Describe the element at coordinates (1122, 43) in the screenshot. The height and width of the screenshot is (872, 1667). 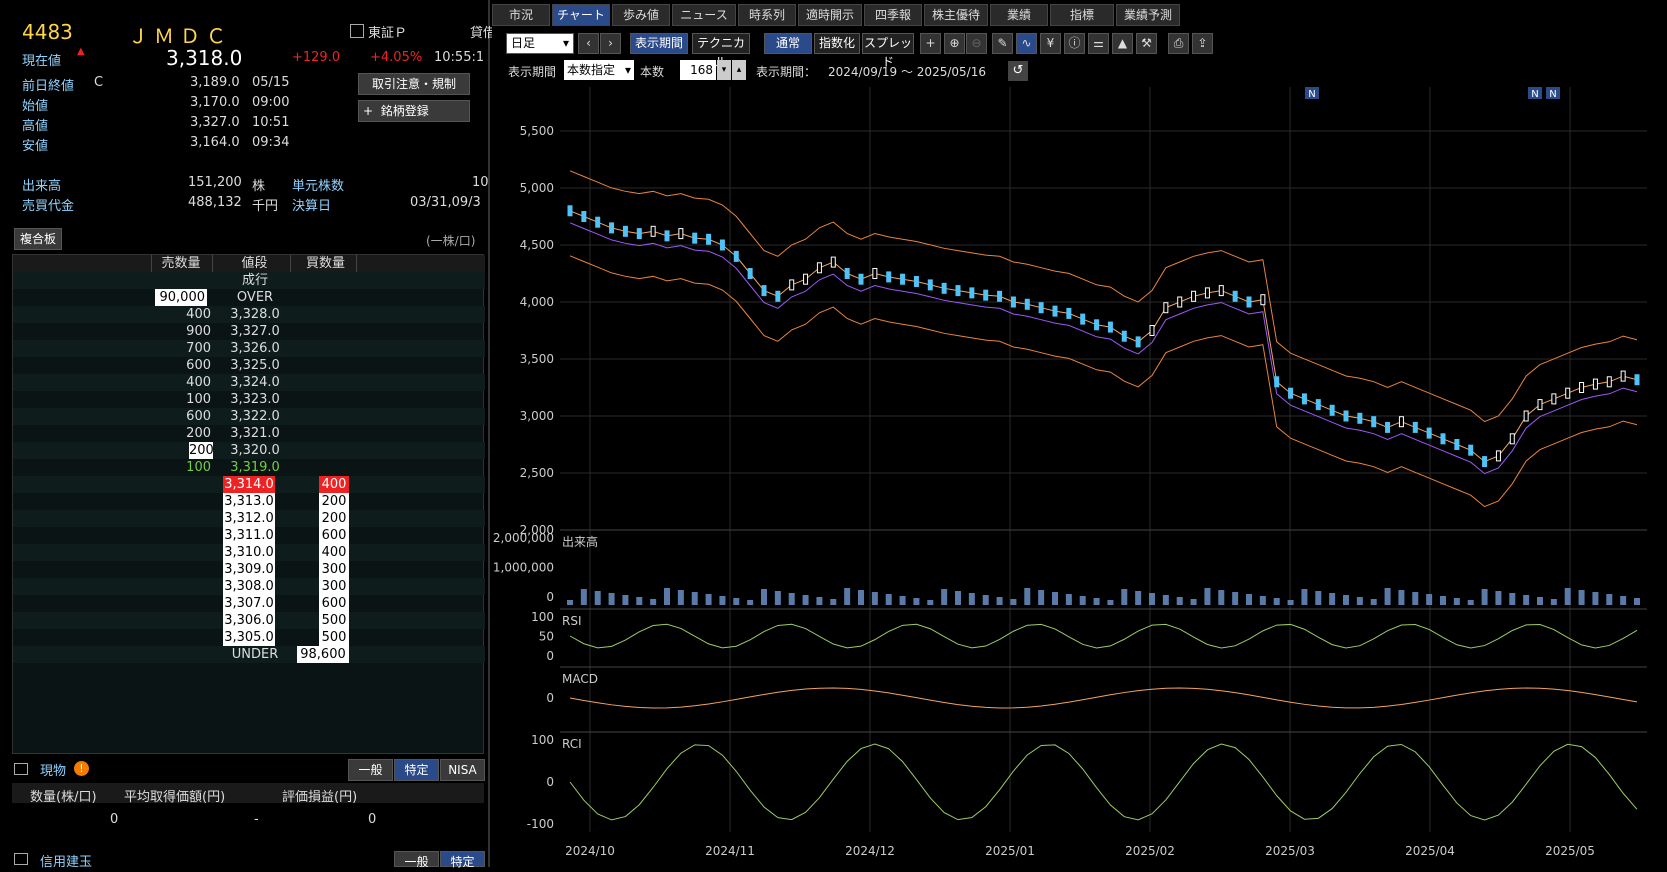
I see `area-icon: ▲` at that location.